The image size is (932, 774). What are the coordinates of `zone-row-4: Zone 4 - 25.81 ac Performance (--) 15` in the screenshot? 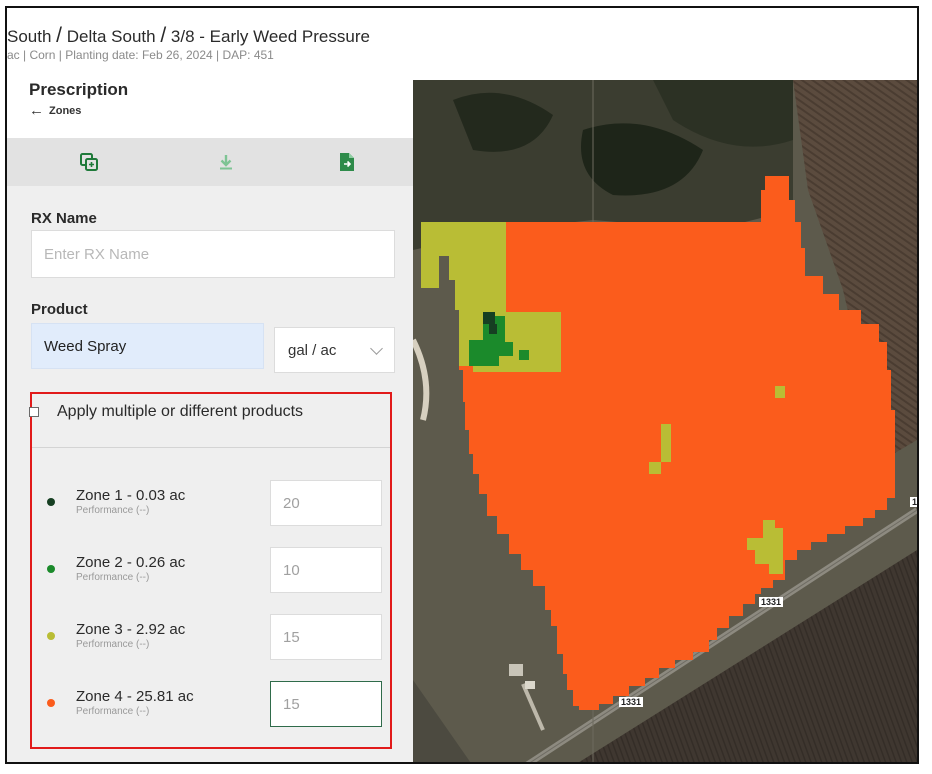 It's located at (222, 704).